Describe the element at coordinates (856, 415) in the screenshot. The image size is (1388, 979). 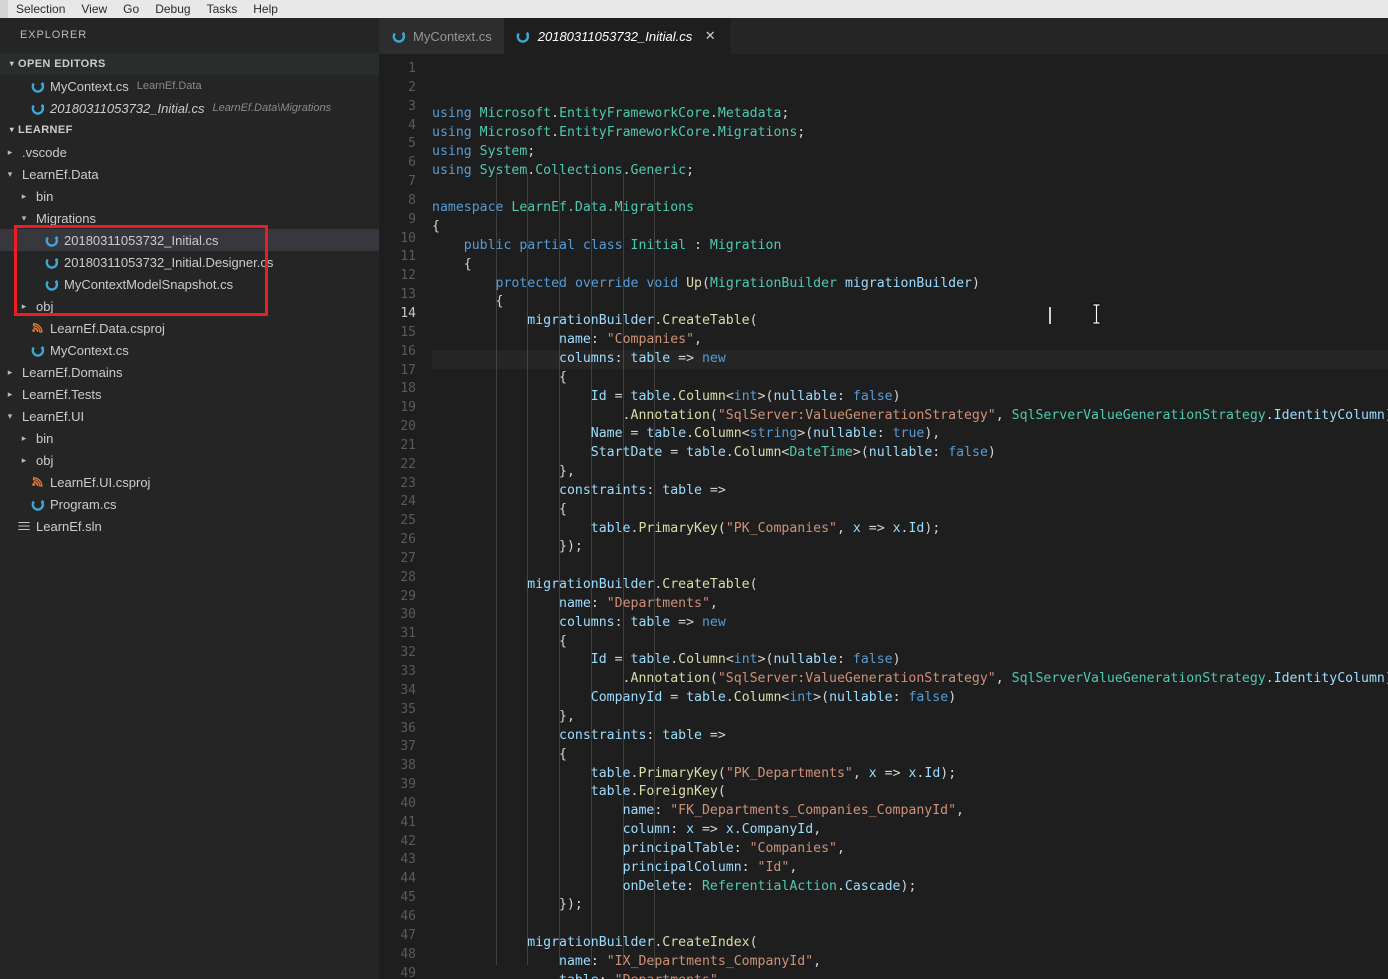
I see `code-token: "SqlServer:ValueGenerationStrategy"` at that location.